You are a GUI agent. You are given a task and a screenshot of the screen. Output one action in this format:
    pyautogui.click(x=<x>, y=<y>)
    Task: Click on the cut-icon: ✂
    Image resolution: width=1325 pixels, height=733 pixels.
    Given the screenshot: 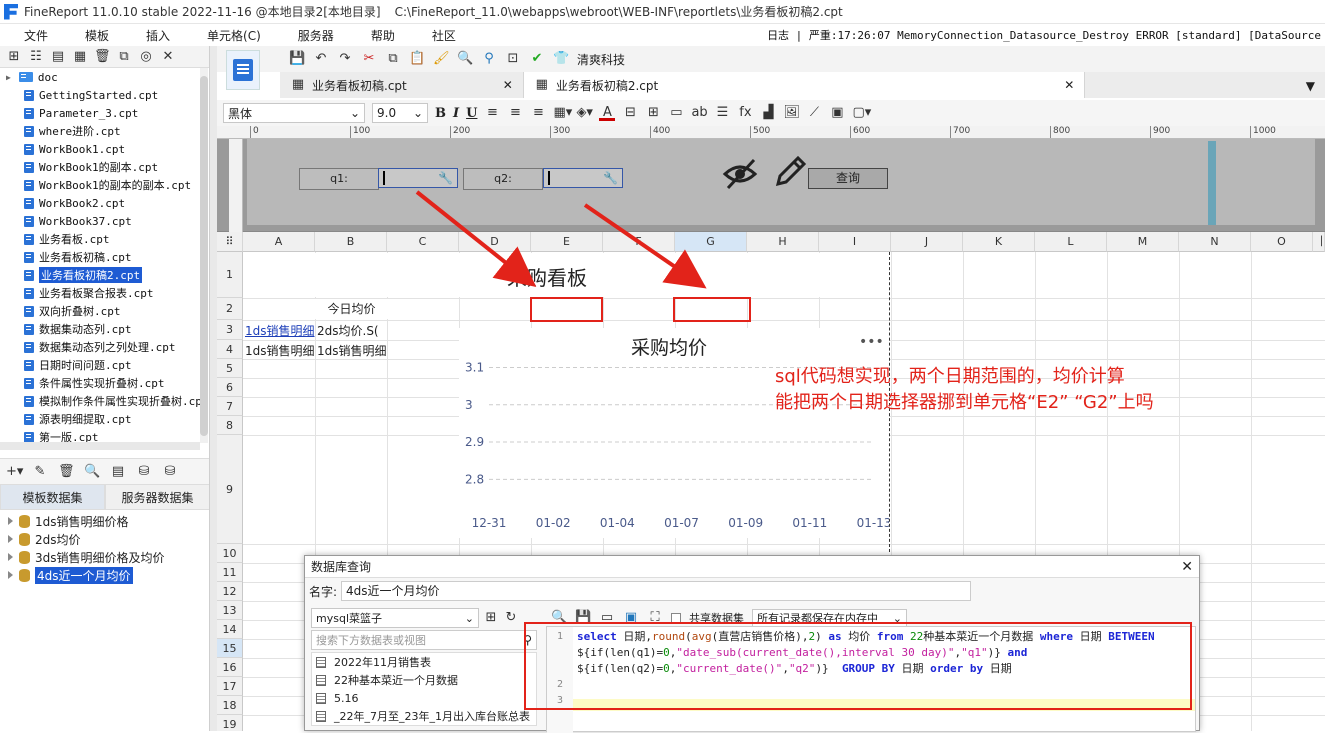 What is the action you would take?
    pyautogui.click(x=369, y=59)
    